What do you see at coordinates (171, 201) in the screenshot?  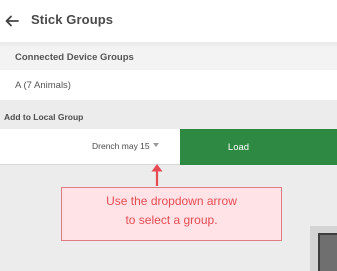 I see `callout-line-1: Use the dropdown arrow` at bounding box center [171, 201].